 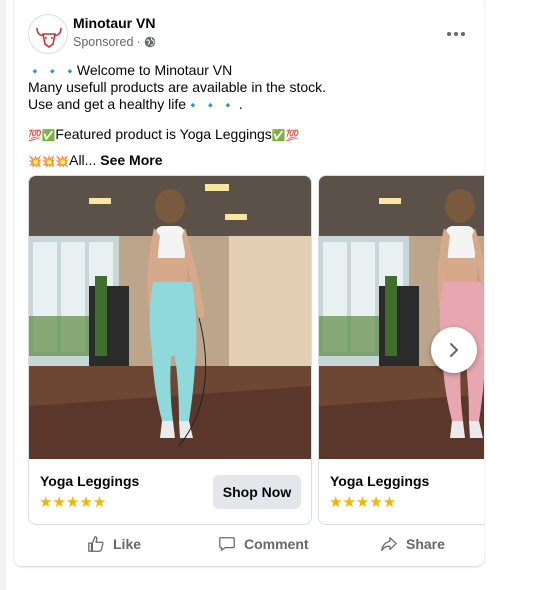 What do you see at coordinates (163, 134) in the screenshot?
I see `featured-text: Featured product is Yoga Leggings` at bounding box center [163, 134].